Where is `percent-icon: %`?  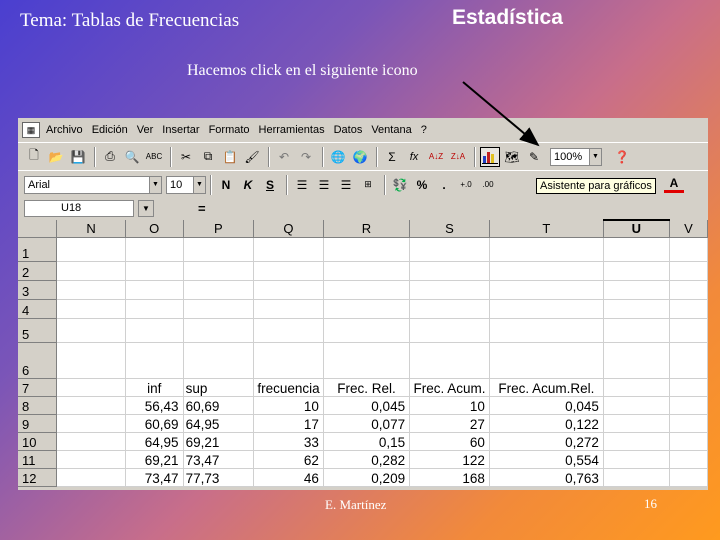
percent-icon: % is located at coordinates (422, 185).